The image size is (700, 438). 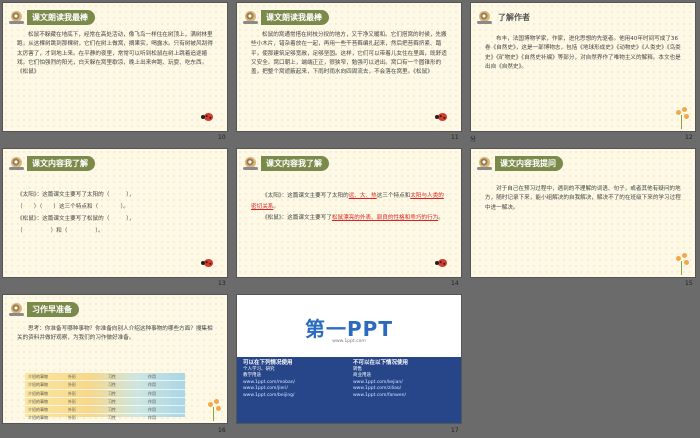 I want to click on page-number: 15, so click(x=689, y=283).